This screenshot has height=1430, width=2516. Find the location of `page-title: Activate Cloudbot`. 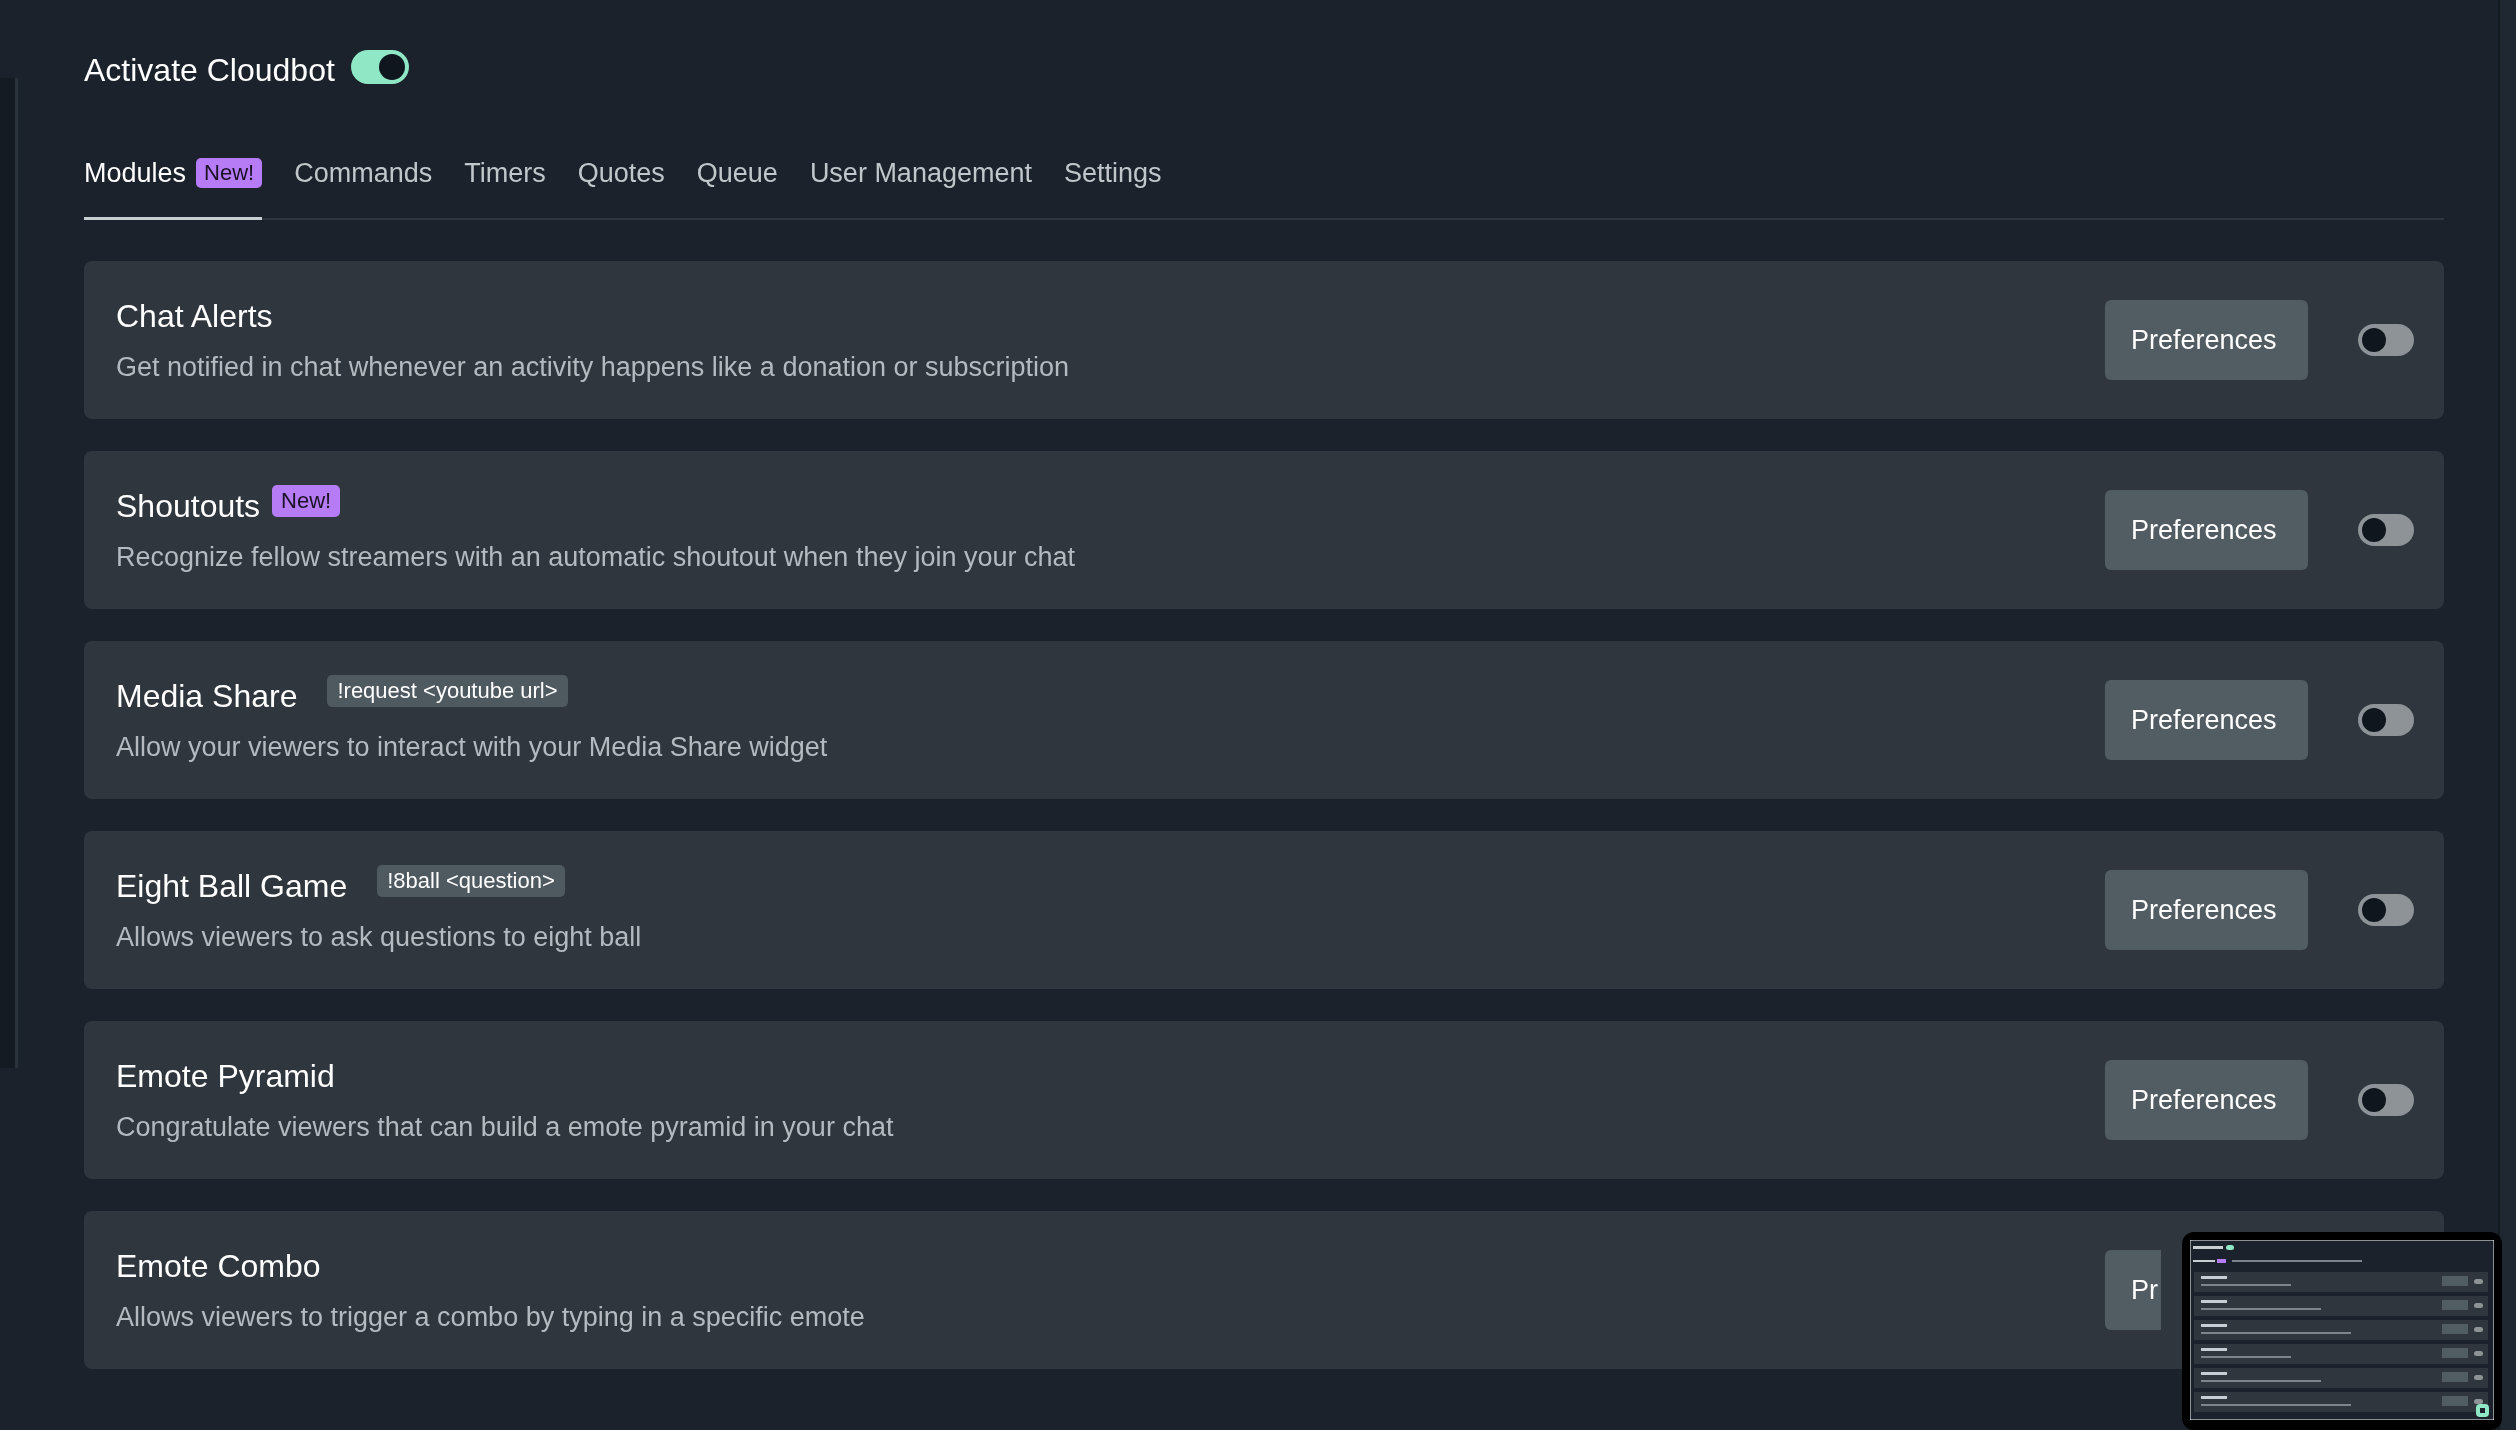

page-title: Activate Cloudbot is located at coordinates (209, 70).